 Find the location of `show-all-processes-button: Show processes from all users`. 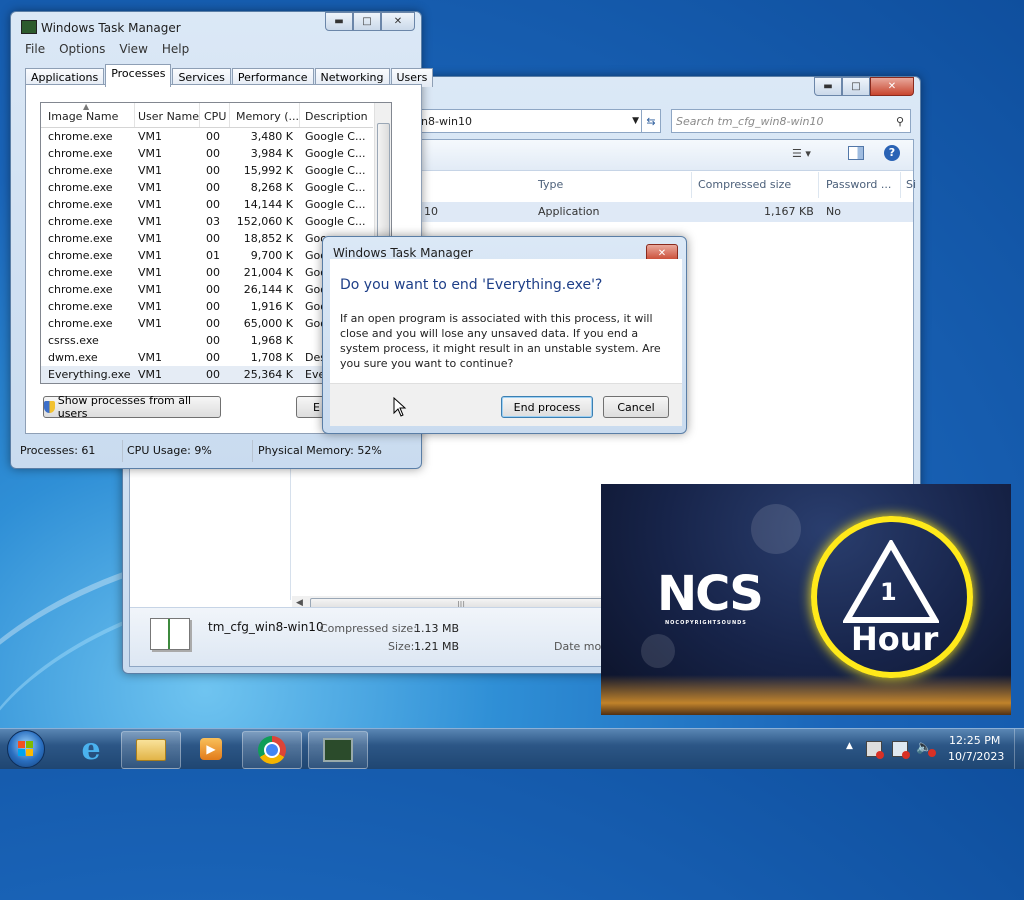

show-all-processes-button: Show processes from all users is located at coordinates (132, 407).